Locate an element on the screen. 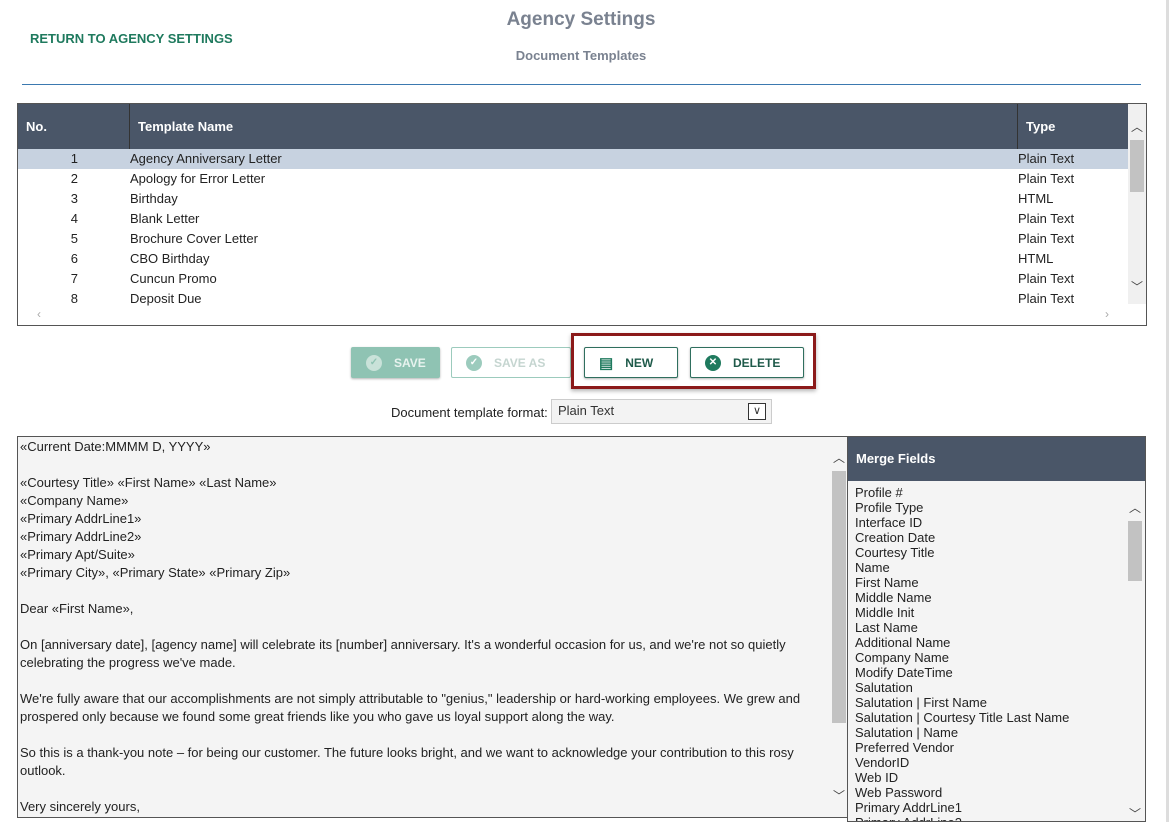  merge-field-item: Last Name is located at coordinates (886, 627).